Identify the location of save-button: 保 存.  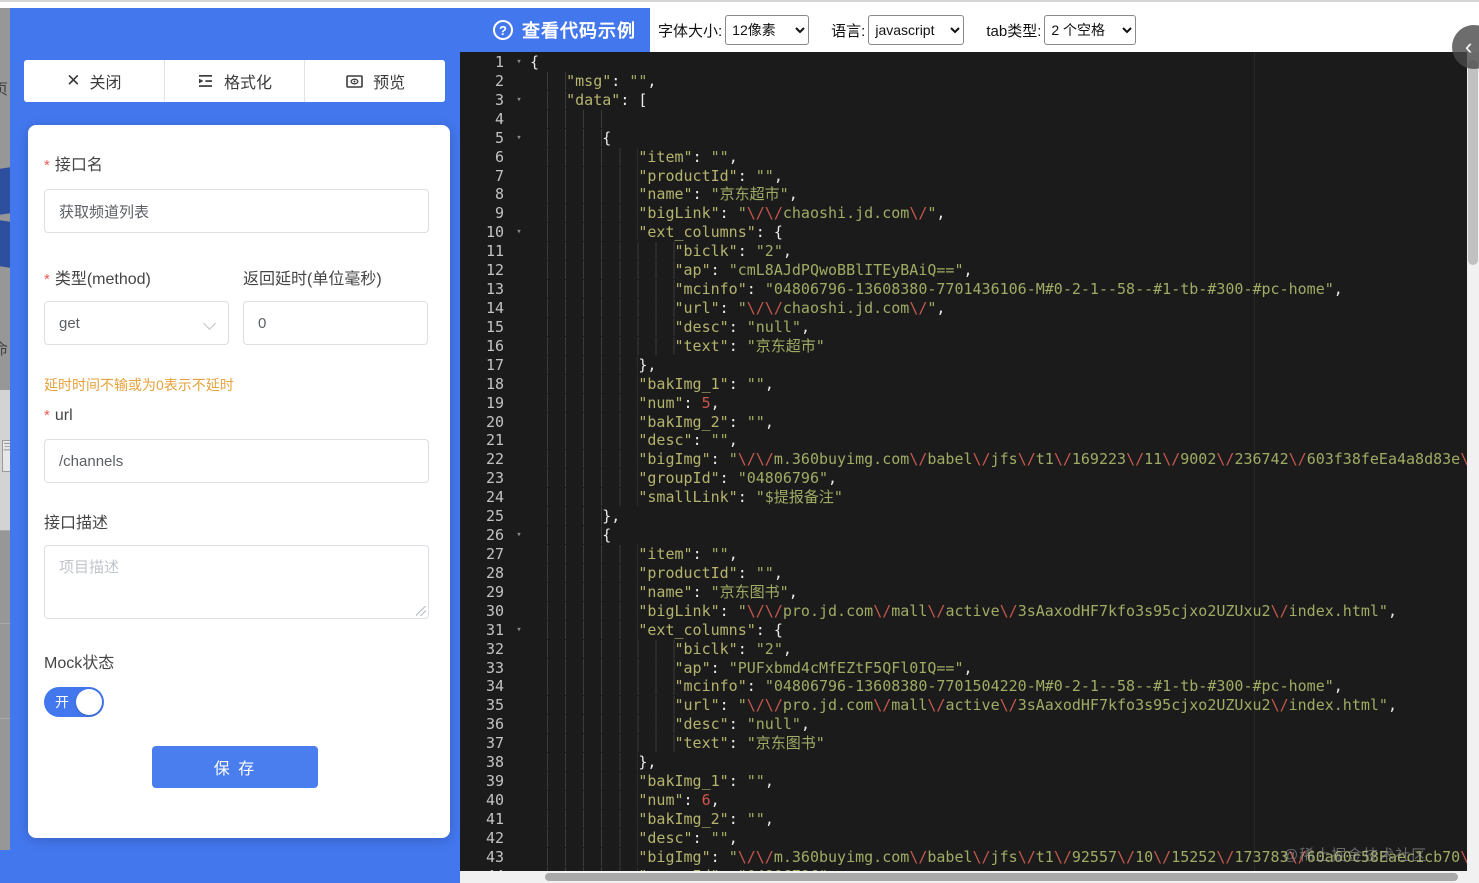
(235, 767).